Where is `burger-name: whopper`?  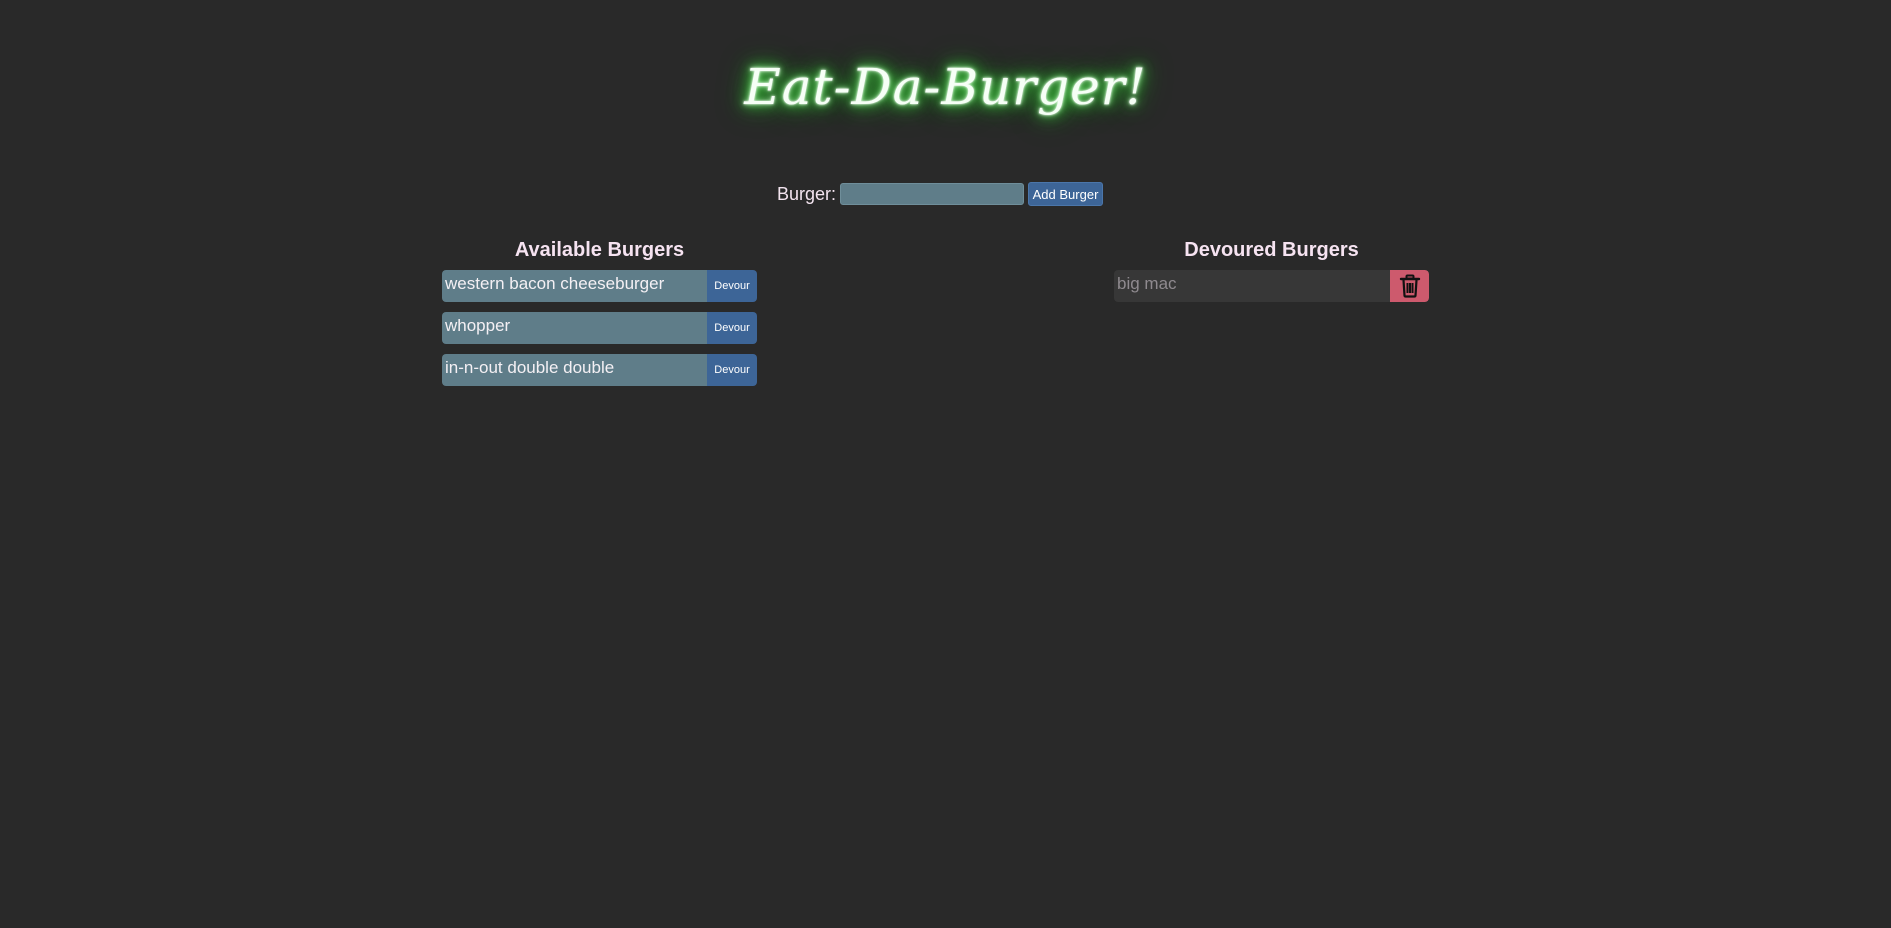
burger-name: whopper is located at coordinates (574, 328).